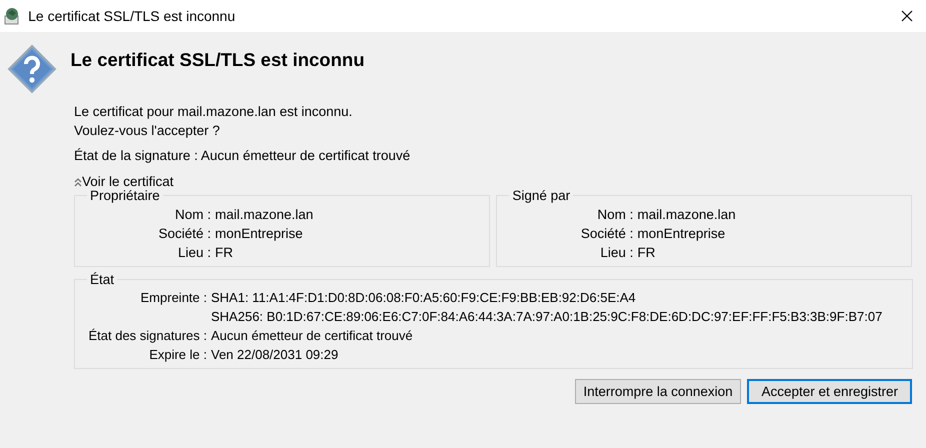  I want to click on group-title: Propriétaire, so click(125, 196).